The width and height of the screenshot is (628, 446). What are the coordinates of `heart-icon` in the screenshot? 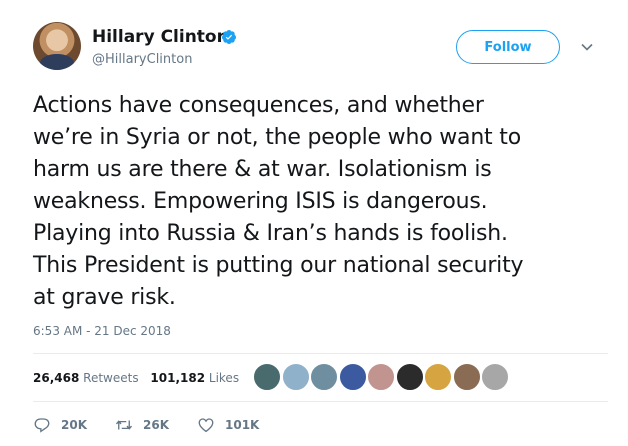 It's located at (206, 425).